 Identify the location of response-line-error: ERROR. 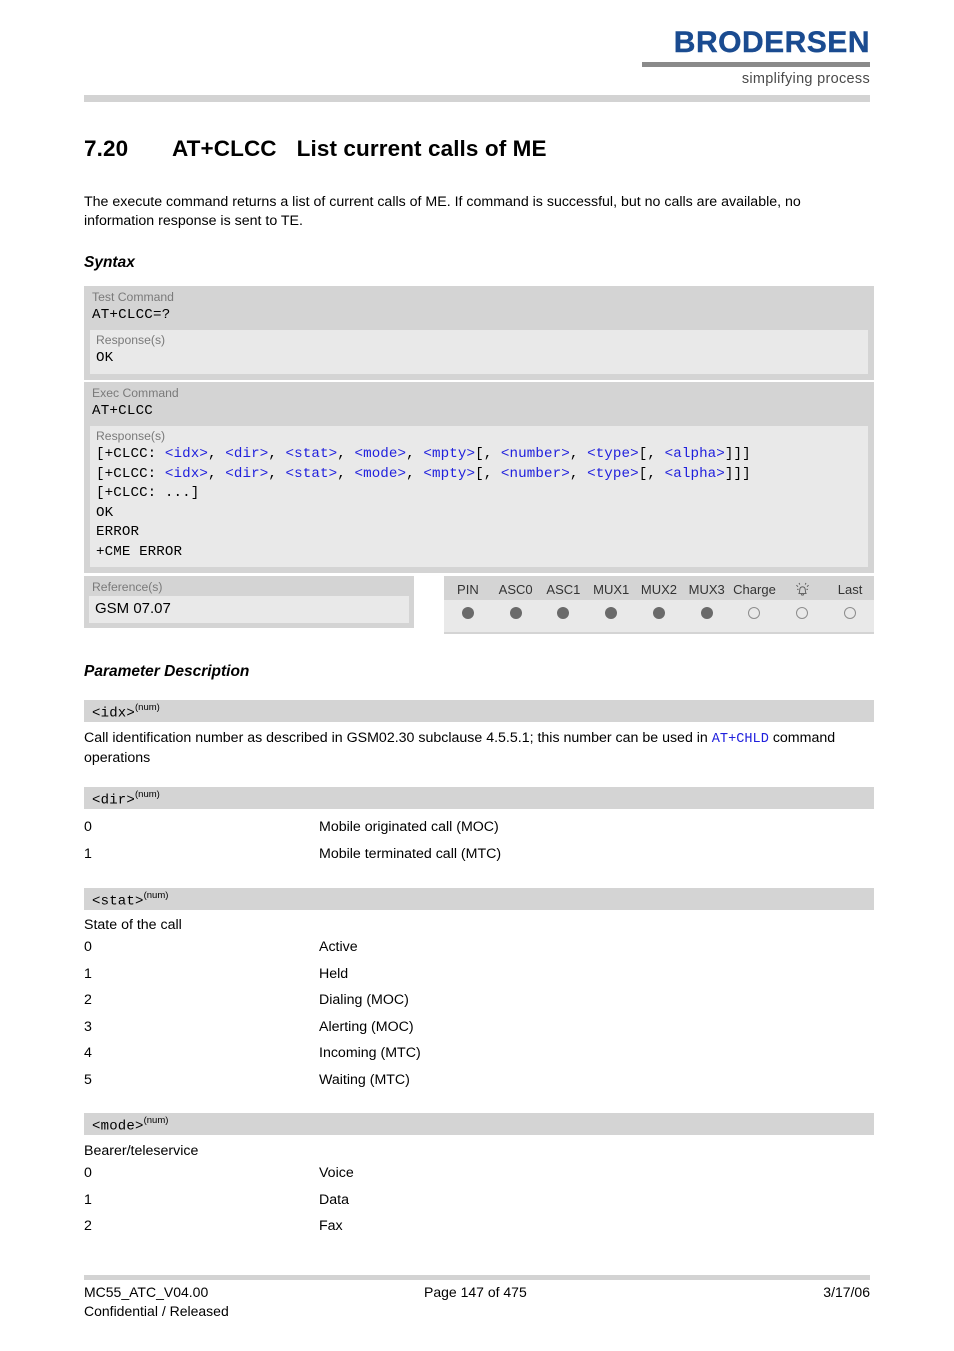
(118, 532).